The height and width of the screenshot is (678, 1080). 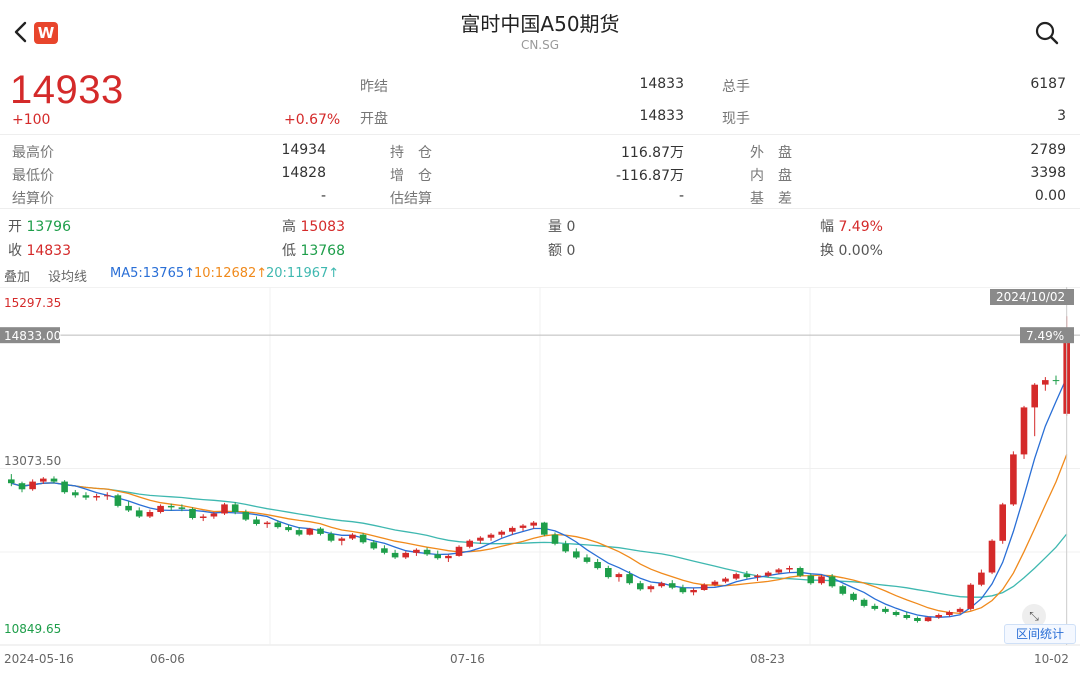 I want to click on crosshair-date-label: 2024/10/02, so click(x=1030, y=297).